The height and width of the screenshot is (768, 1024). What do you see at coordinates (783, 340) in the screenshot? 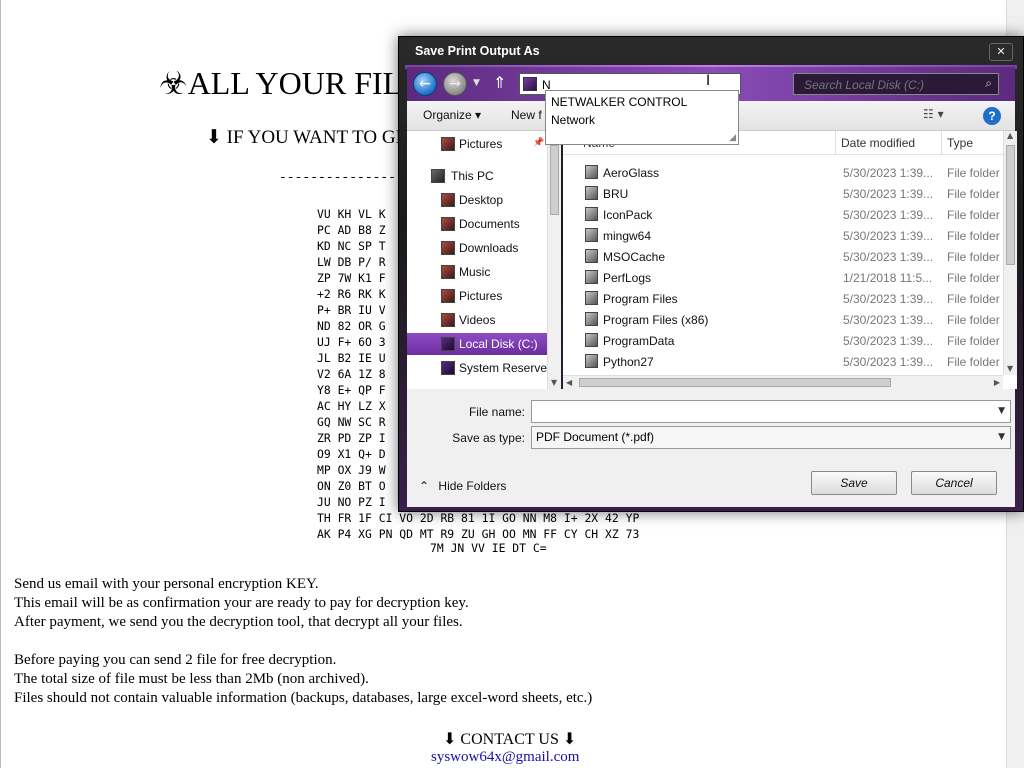
I see `file-row: ProgramData 5/30/2023 1:39... File folder` at bounding box center [783, 340].